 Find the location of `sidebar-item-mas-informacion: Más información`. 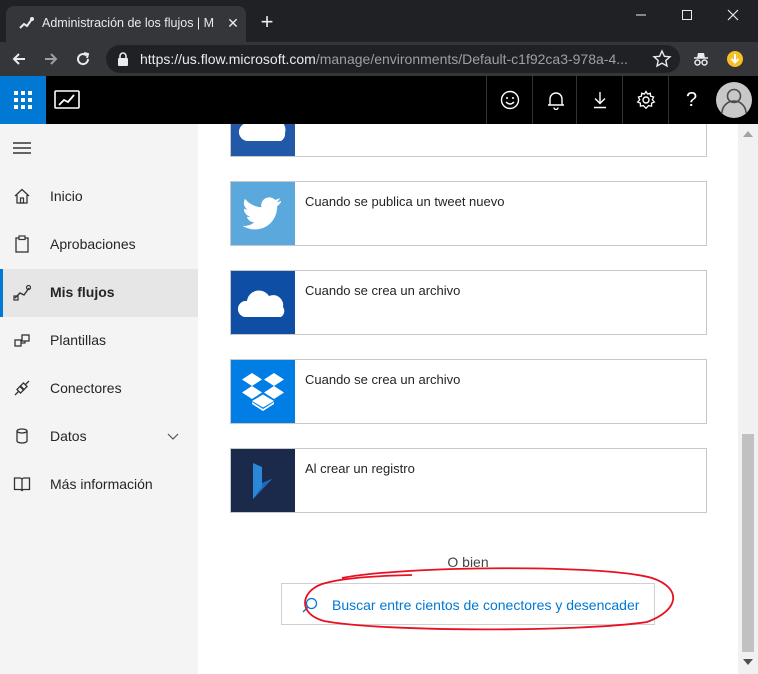

sidebar-item-mas-informacion: Más información is located at coordinates (99, 485).